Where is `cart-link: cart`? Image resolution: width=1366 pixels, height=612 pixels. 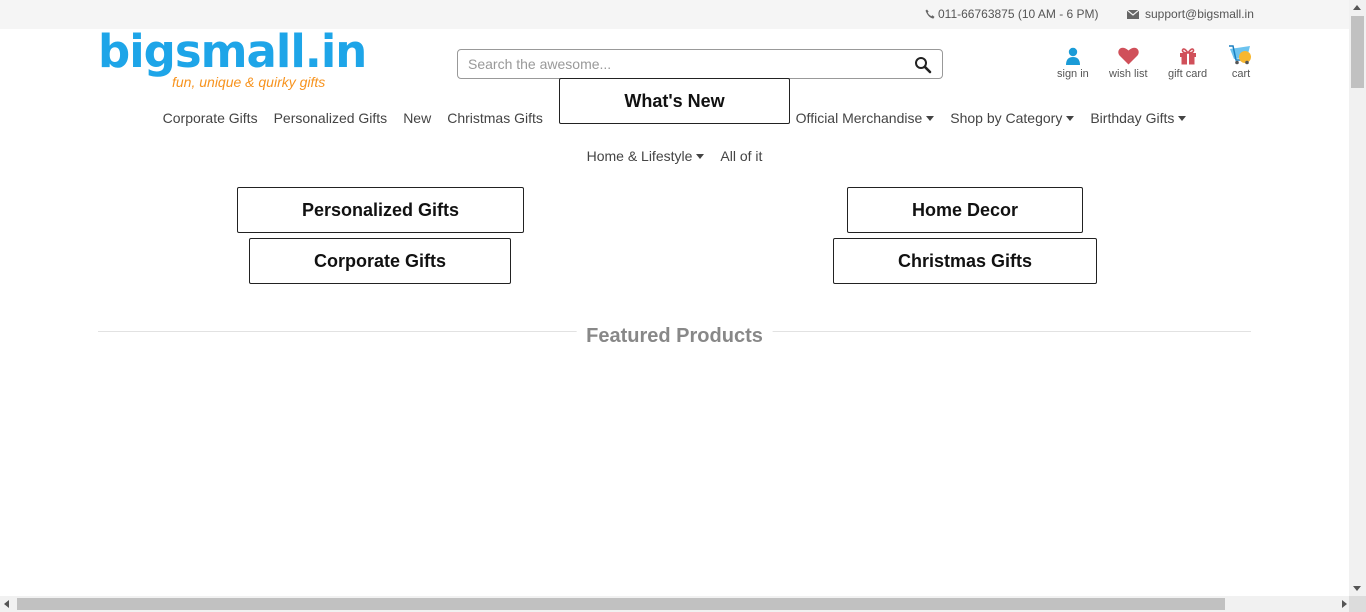
cart-link: cart is located at coordinates (1241, 61).